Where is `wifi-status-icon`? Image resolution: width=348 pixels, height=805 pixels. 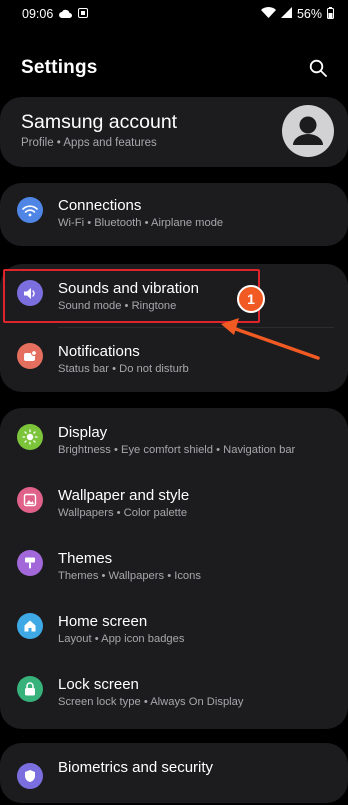
wifi-status-icon is located at coordinates (268, 14).